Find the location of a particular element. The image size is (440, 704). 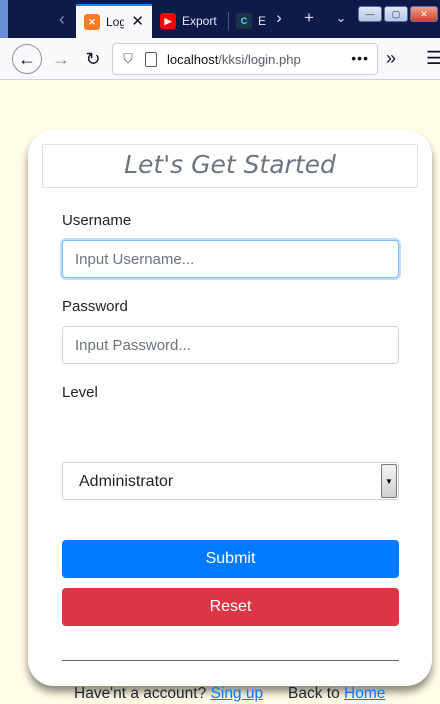

back-to-text: Back to is located at coordinates (314, 693).